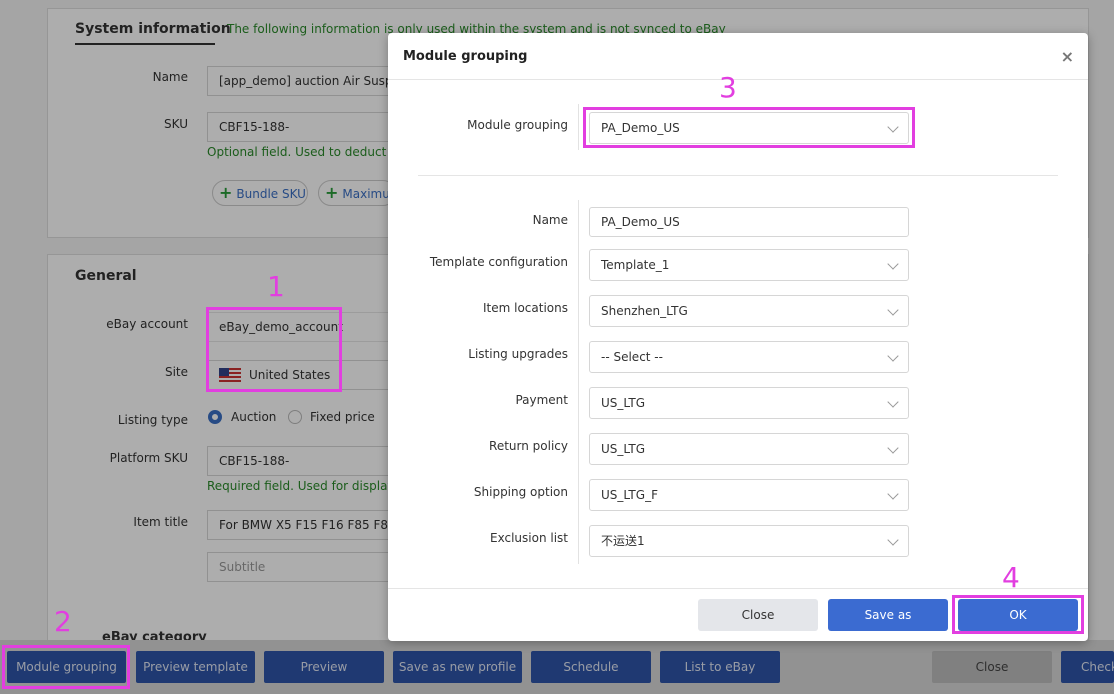 The image size is (1114, 694). What do you see at coordinates (525, 308) in the screenshot?
I see `item-locations-label: Item locations` at bounding box center [525, 308].